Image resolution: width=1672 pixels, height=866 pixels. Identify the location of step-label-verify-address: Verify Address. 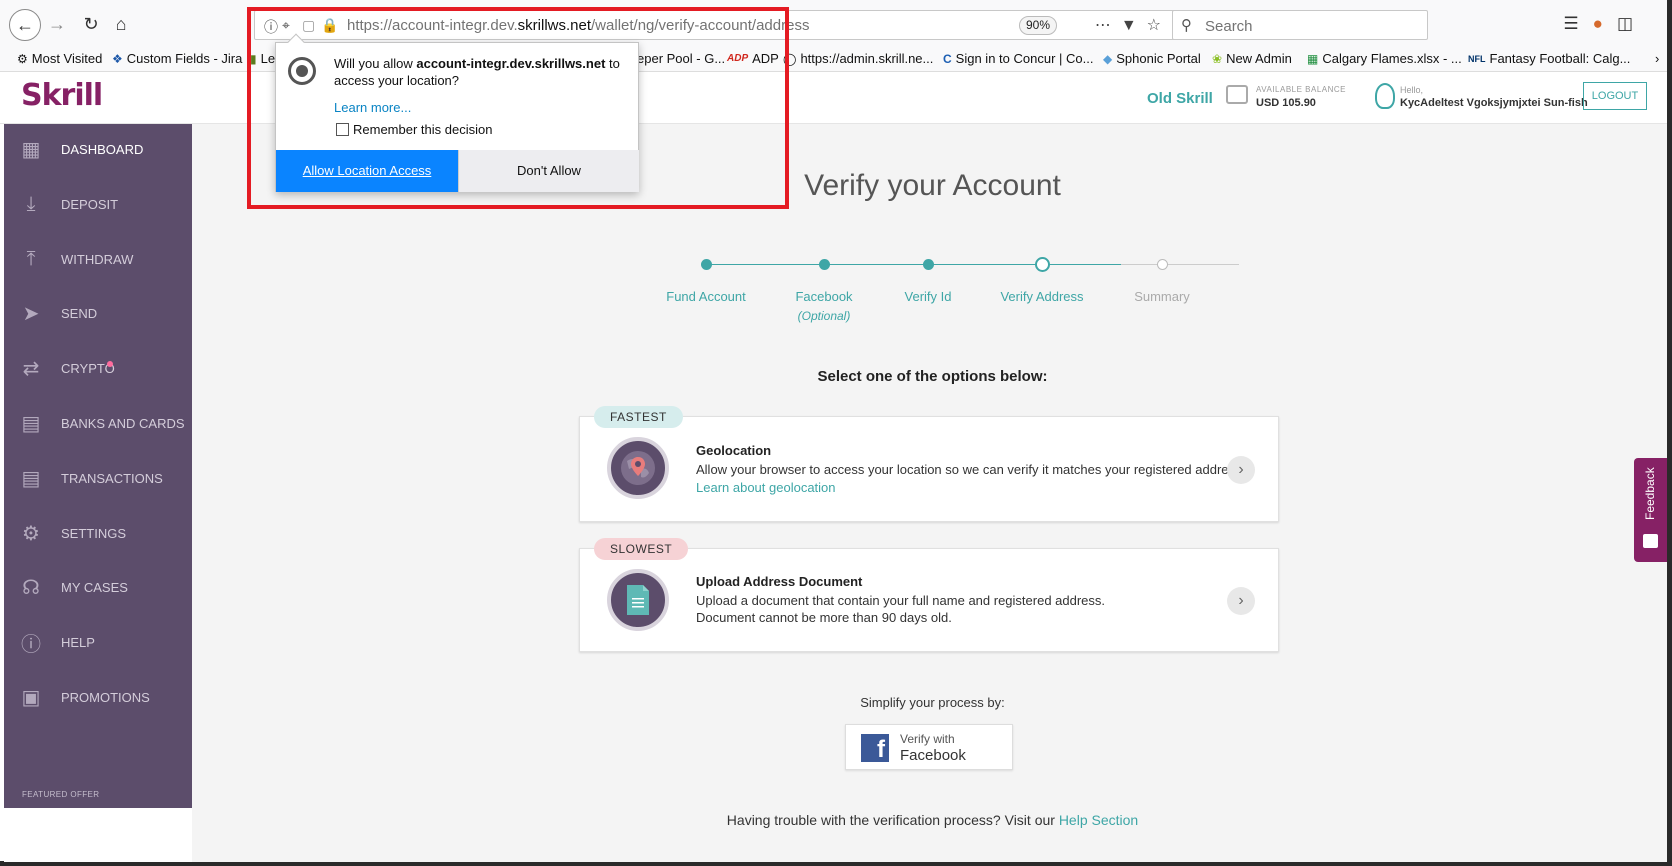
(1042, 296).